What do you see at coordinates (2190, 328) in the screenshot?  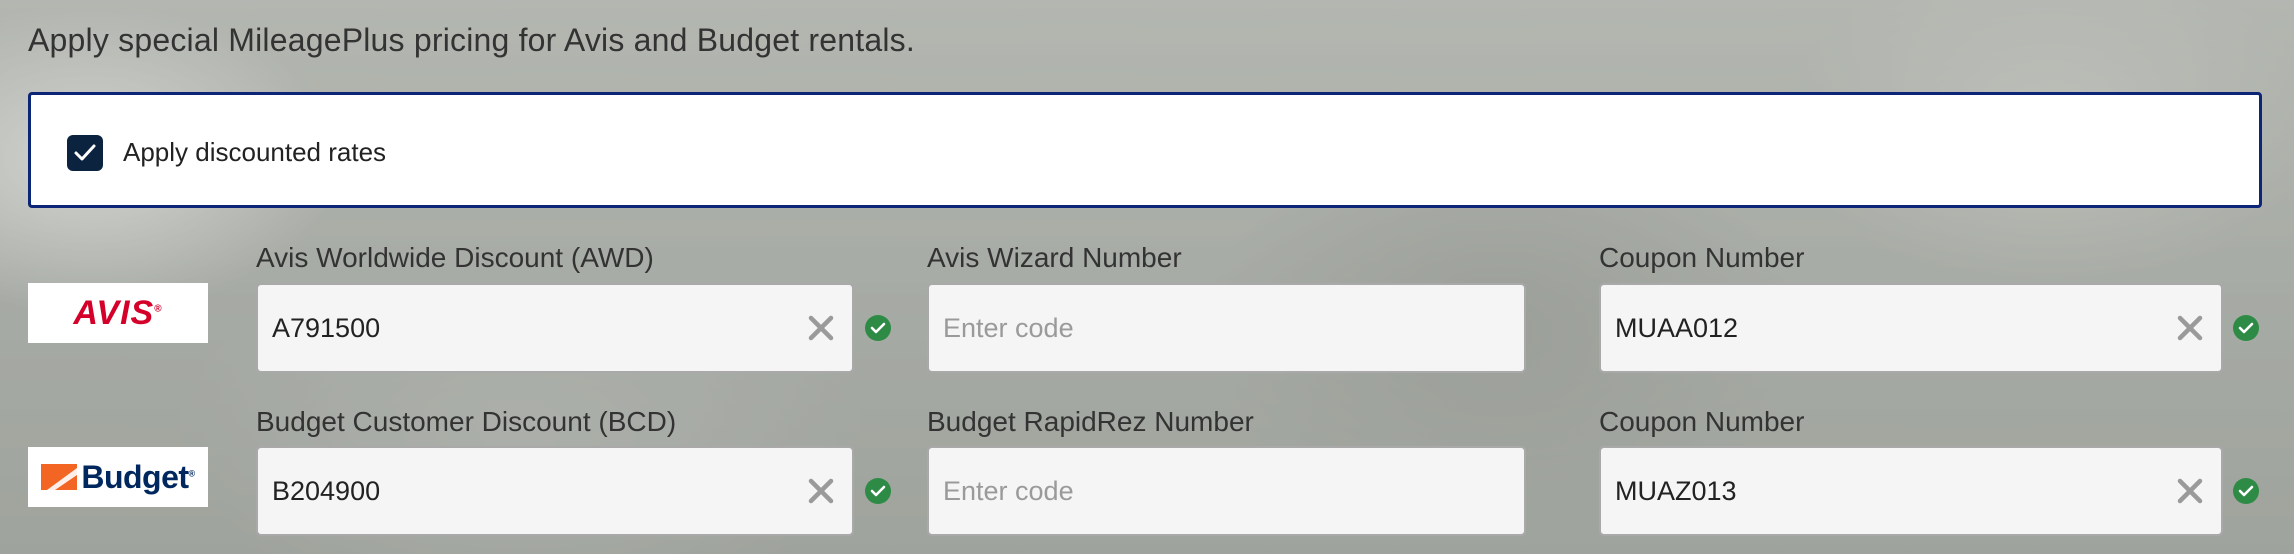 I see `clear-avis-coupon-icon` at bounding box center [2190, 328].